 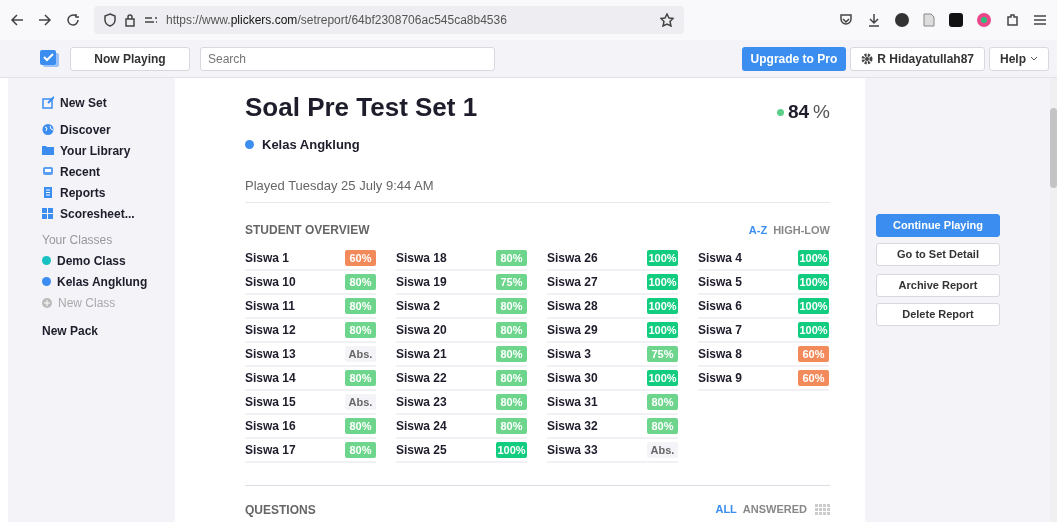 What do you see at coordinates (572, 306) in the screenshot?
I see `student-name: Siswa 28` at bounding box center [572, 306].